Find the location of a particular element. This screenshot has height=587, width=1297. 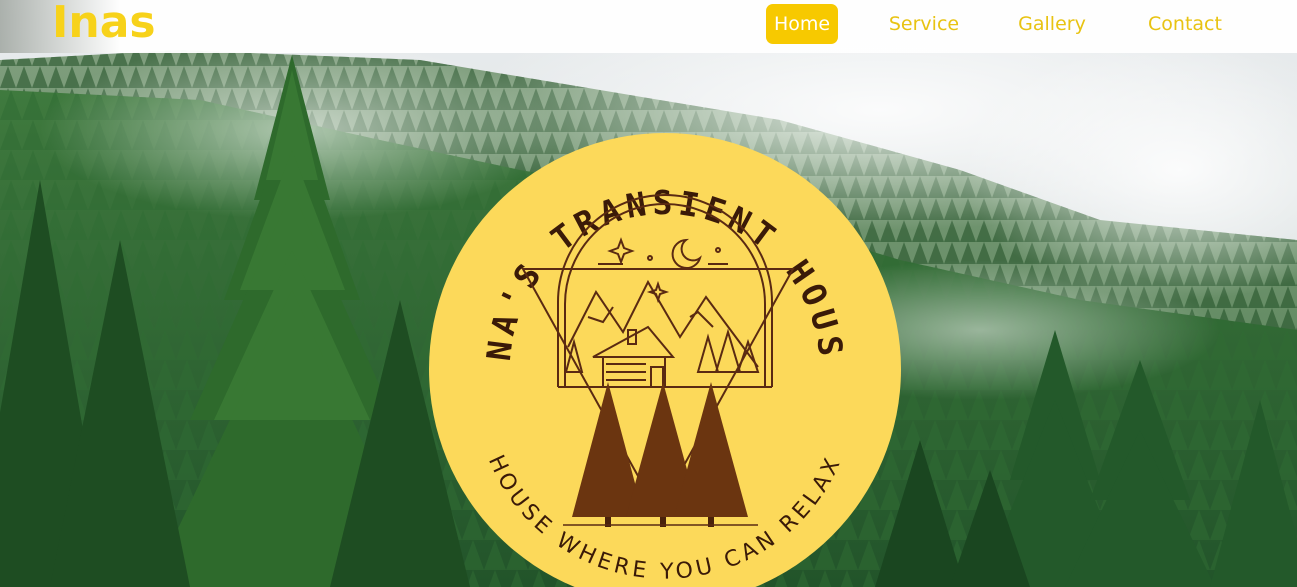

nav-link-gallery: Gallery is located at coordinates (1052, 24).